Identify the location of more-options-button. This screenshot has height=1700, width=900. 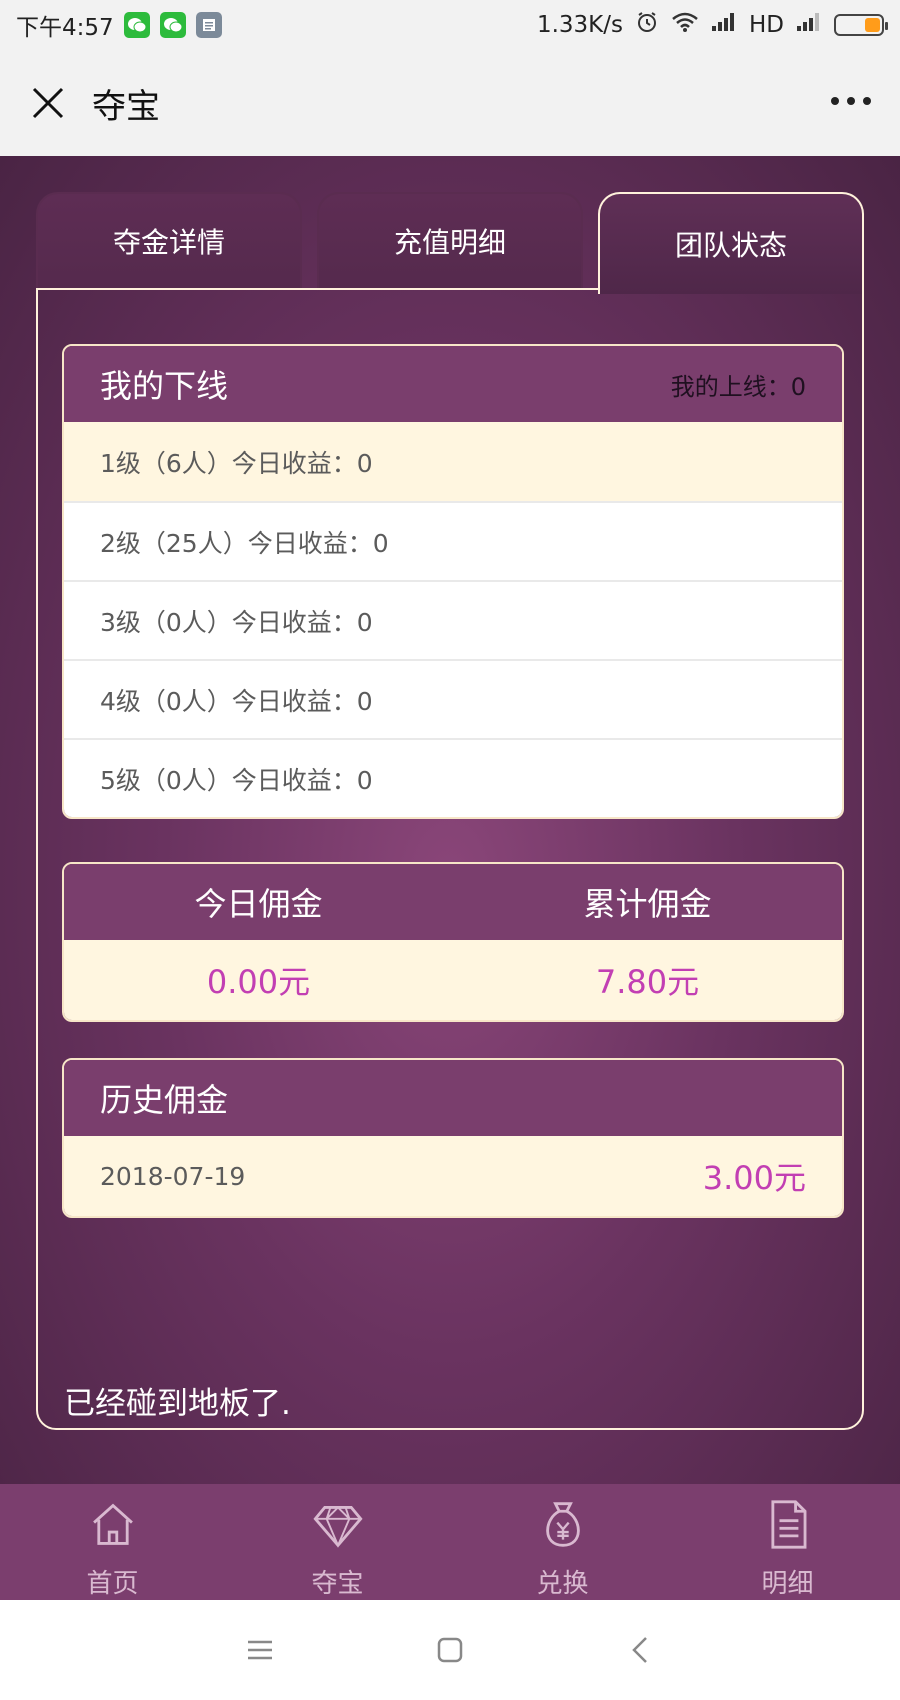
(851, 103).